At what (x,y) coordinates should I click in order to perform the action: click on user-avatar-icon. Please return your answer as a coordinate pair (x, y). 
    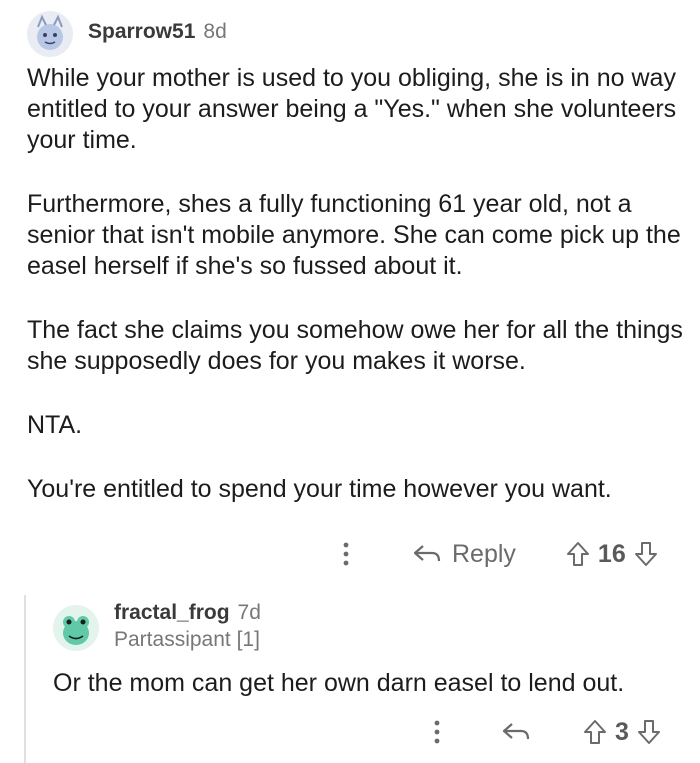
    Looking at the image, I should click on (50, 34).